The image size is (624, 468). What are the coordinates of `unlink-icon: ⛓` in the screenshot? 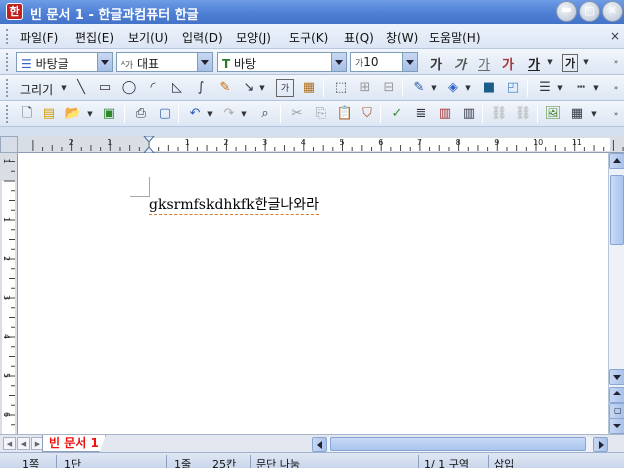 It's located at (523, 114).